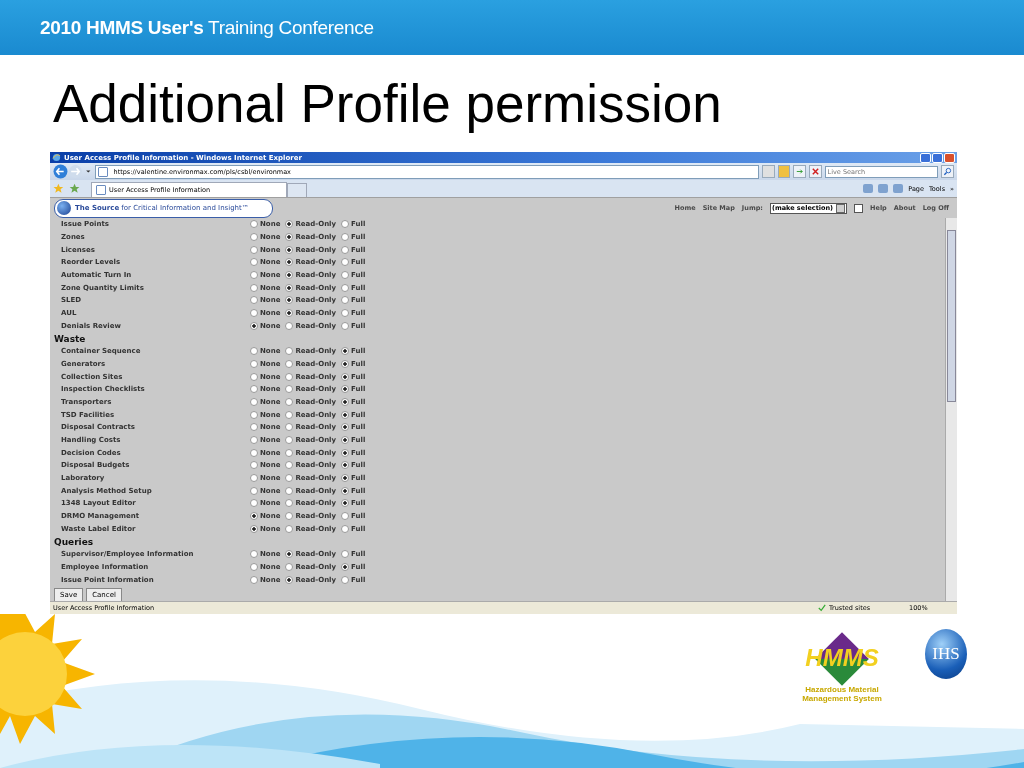 The image size is (1024, 768). Describe the element at coordinates (842, 658) in the screenshot. I see `logo-wordmark: HMMS` at that location.